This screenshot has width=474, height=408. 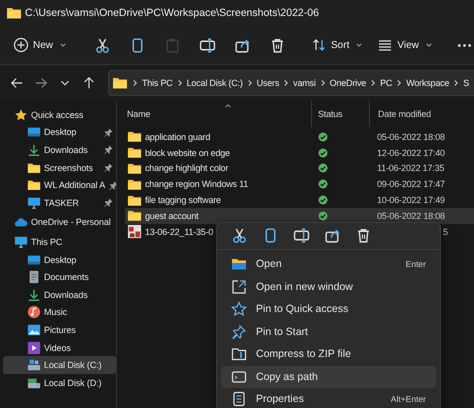 What do you see at coordinates (59, 203) in the screenshot?
I see `sidebar-item: TASKER` at bounding box center [59, 203].